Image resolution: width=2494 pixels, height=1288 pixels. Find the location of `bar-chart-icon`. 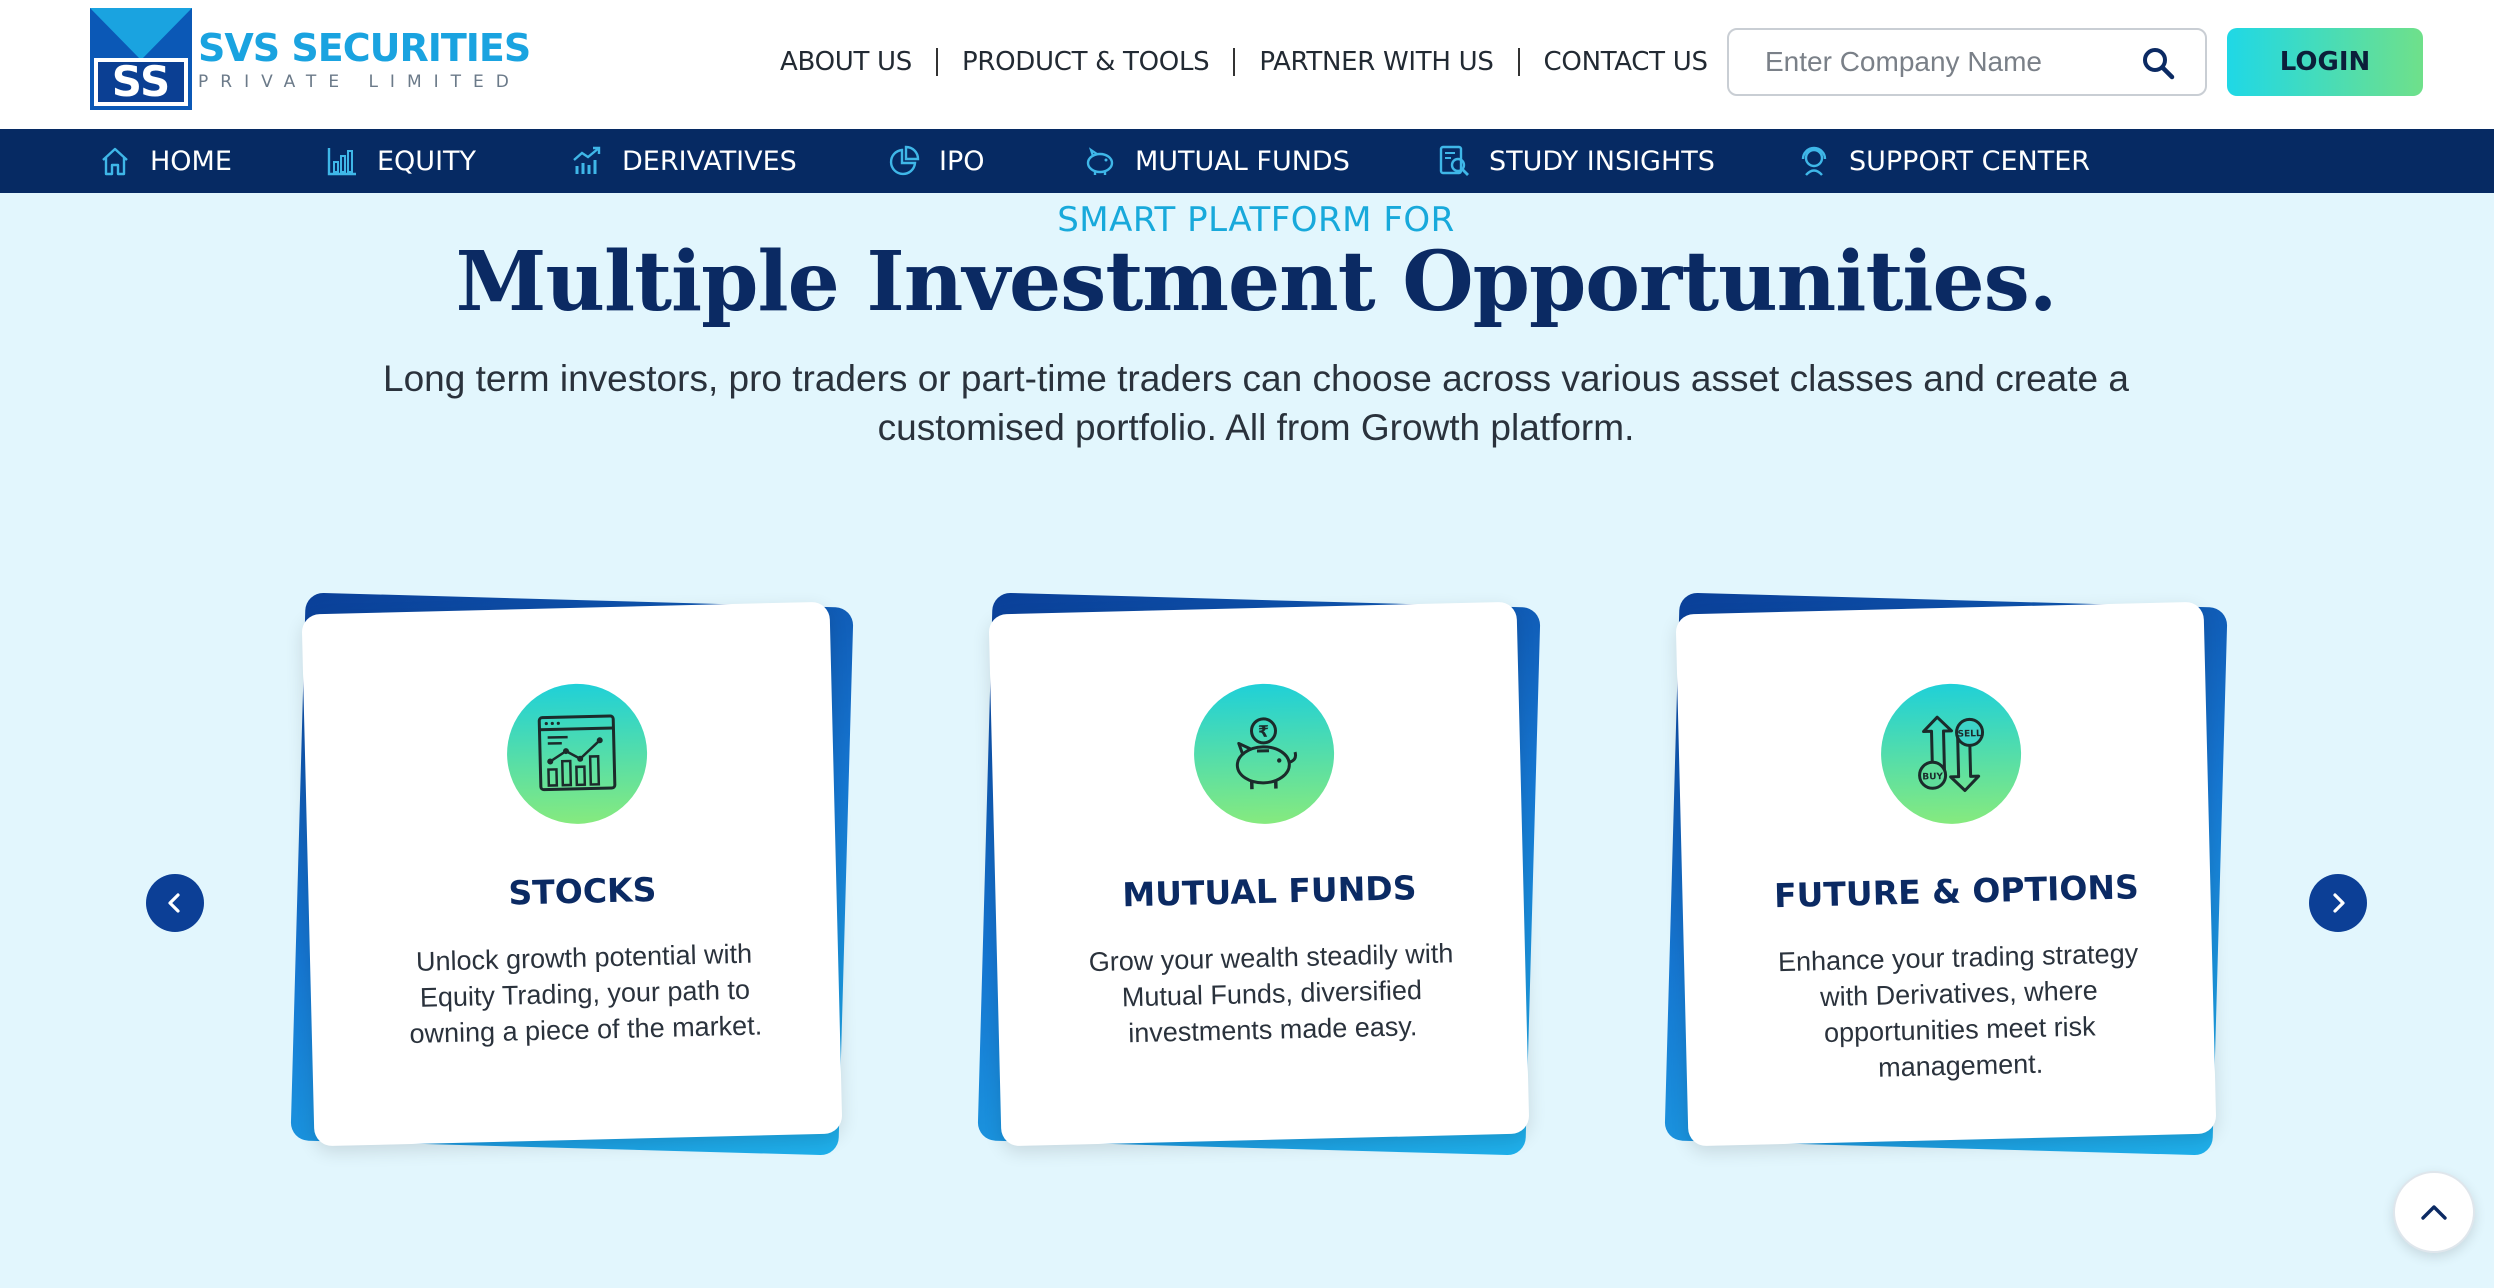

bar-chart-icon is located at coordinates (341, 162).